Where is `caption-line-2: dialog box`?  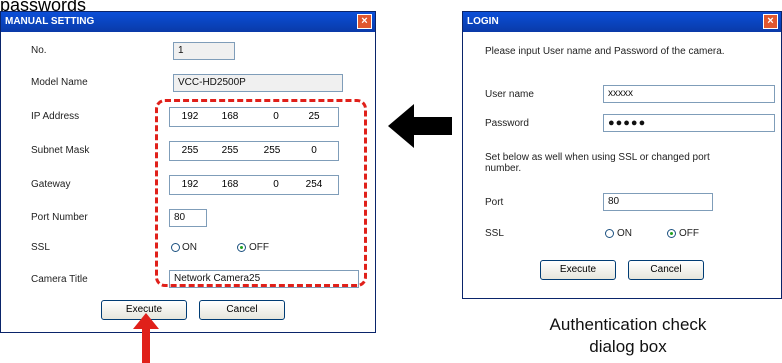 caption-line-2: dialog box is located at coordinates (628, 346).